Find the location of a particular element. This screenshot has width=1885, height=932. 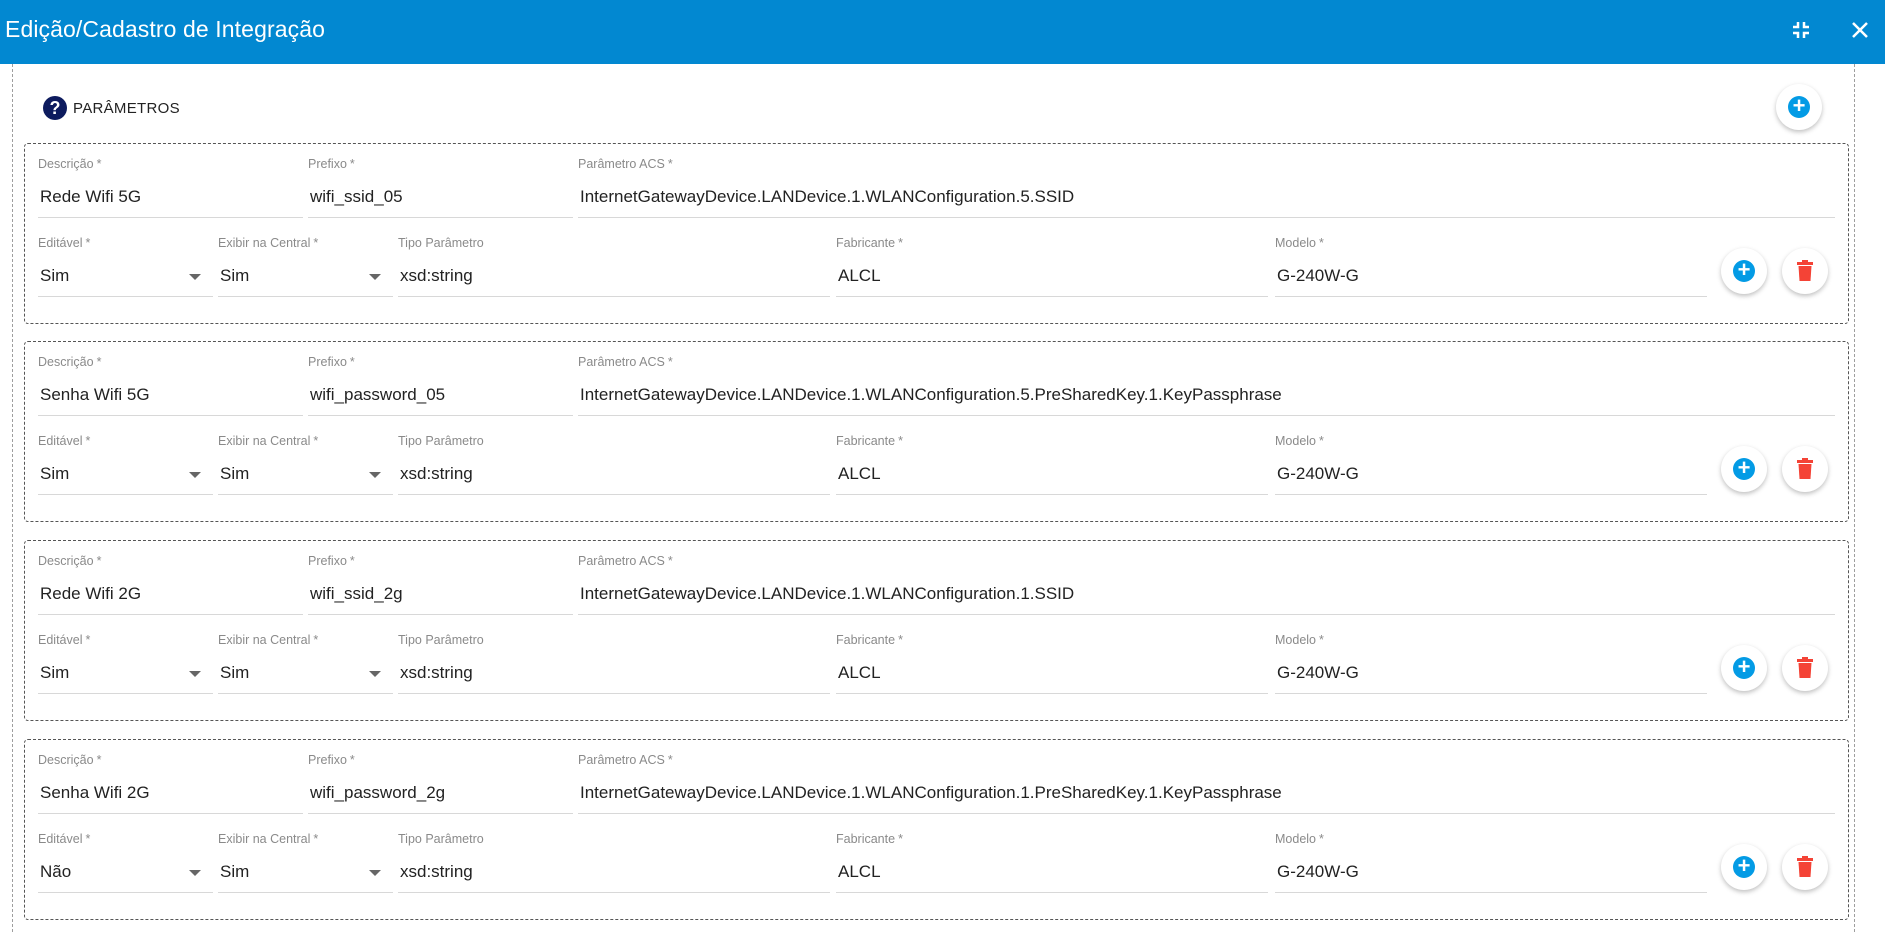

field-value: Senha Wifi 2G is located at coordinates (95, 793).